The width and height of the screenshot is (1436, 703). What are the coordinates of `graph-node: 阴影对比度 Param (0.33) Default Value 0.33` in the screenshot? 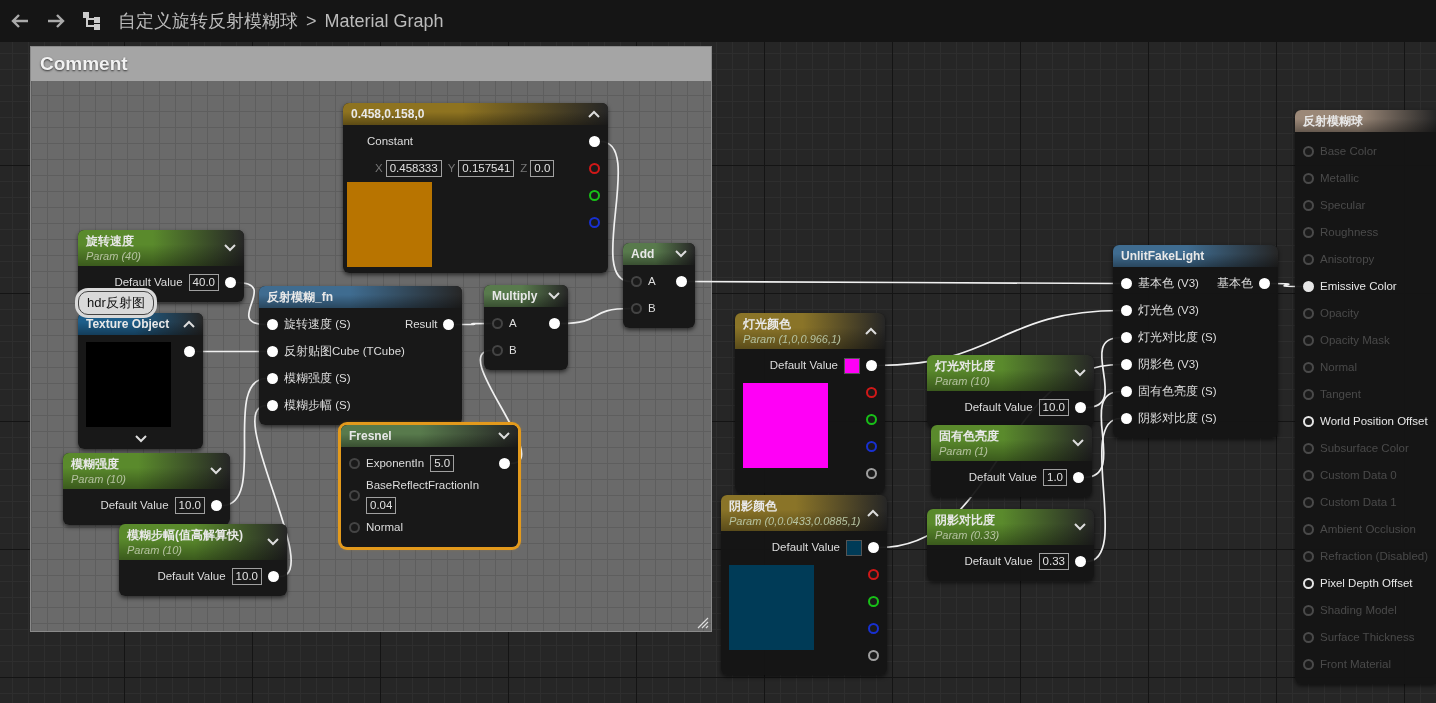 It's located at (1010, 545).